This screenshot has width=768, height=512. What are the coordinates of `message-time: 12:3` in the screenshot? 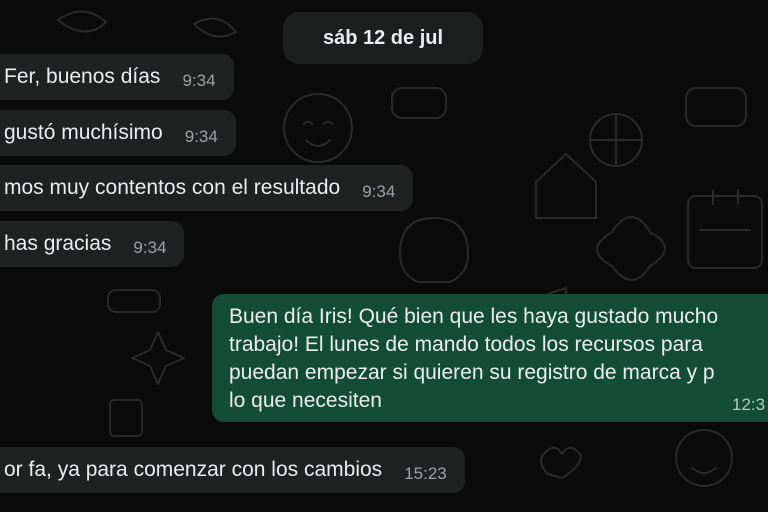 It's located at (749, 404).